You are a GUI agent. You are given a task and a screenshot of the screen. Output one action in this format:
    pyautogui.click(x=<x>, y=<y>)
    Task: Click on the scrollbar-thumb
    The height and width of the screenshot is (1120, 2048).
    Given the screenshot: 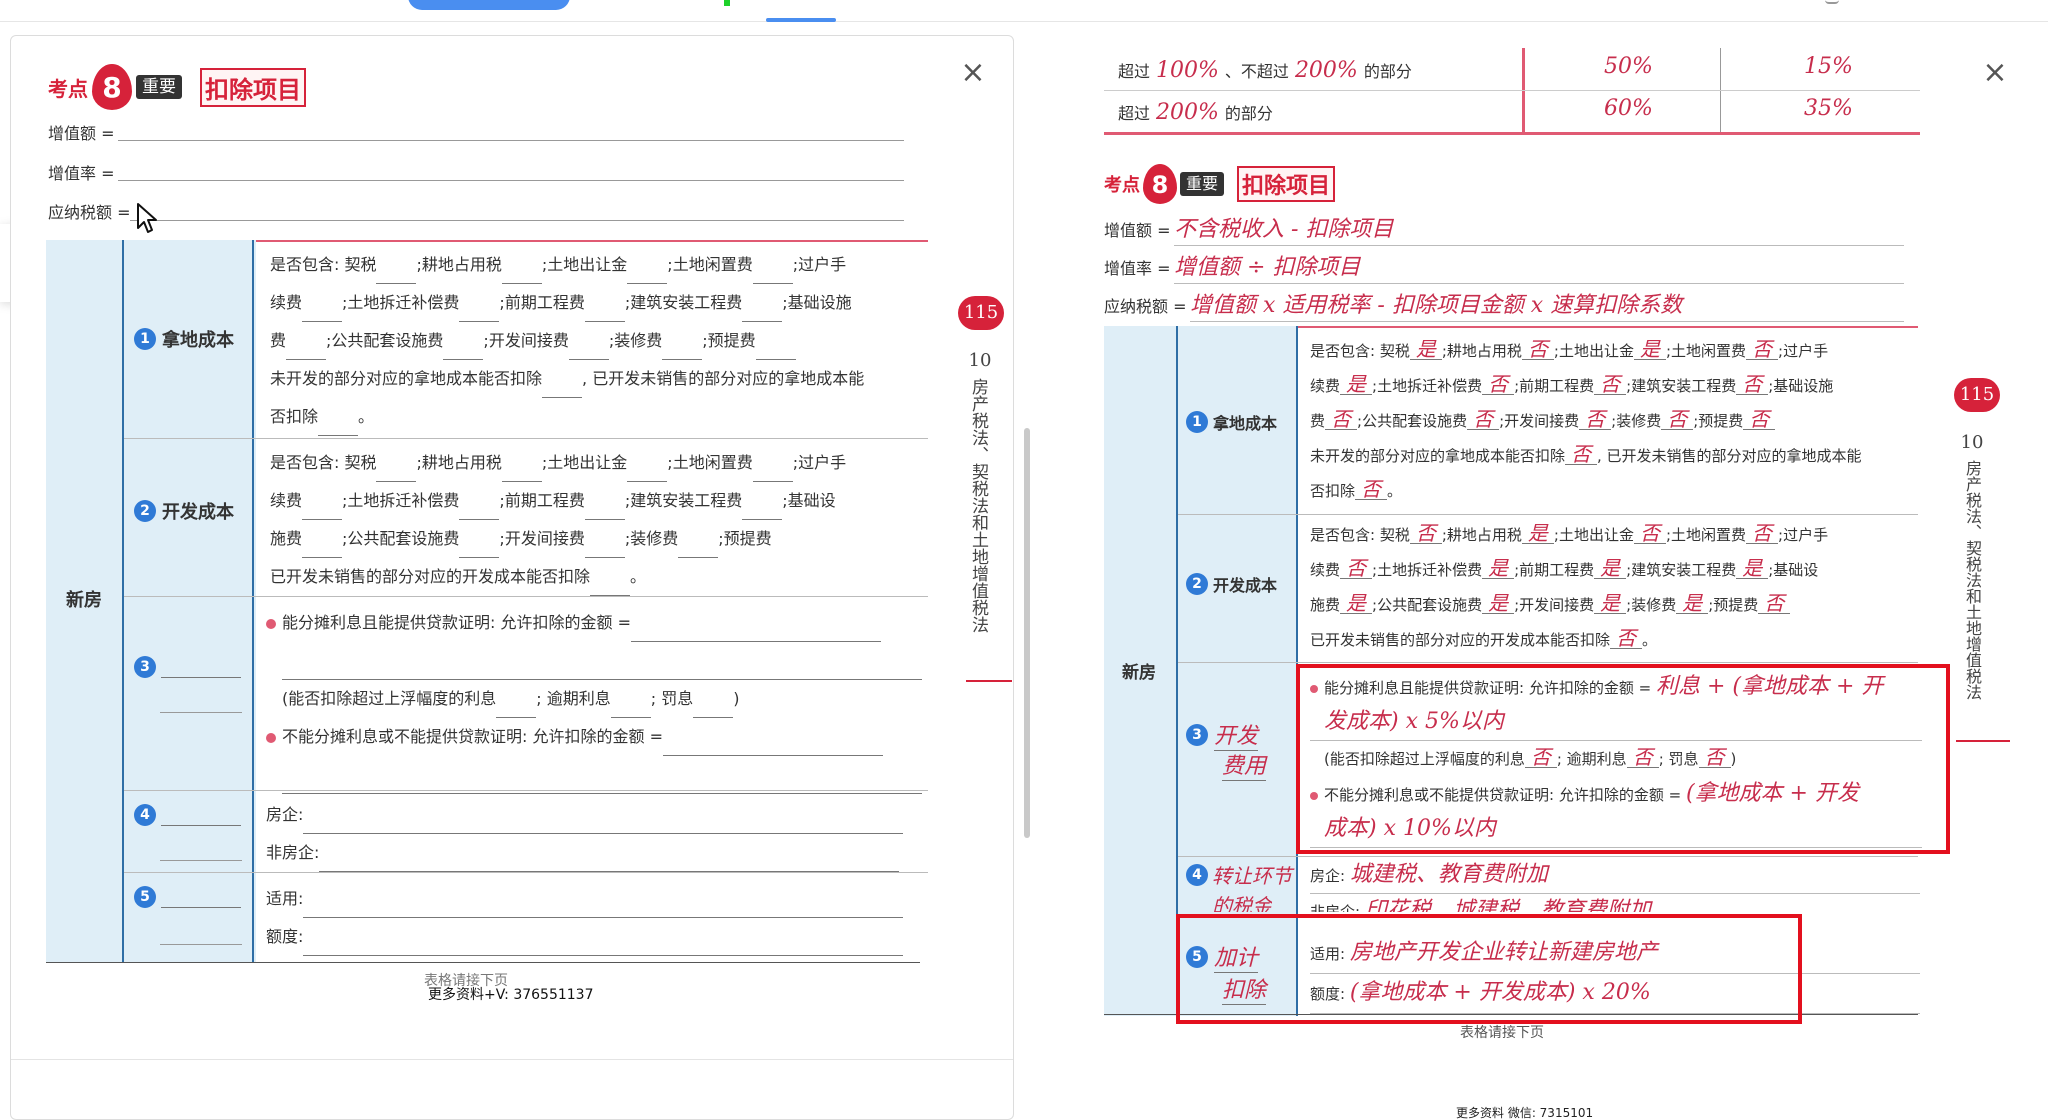 What is the action you would take?
    pyautogui.click(x=1027, y=633)
    